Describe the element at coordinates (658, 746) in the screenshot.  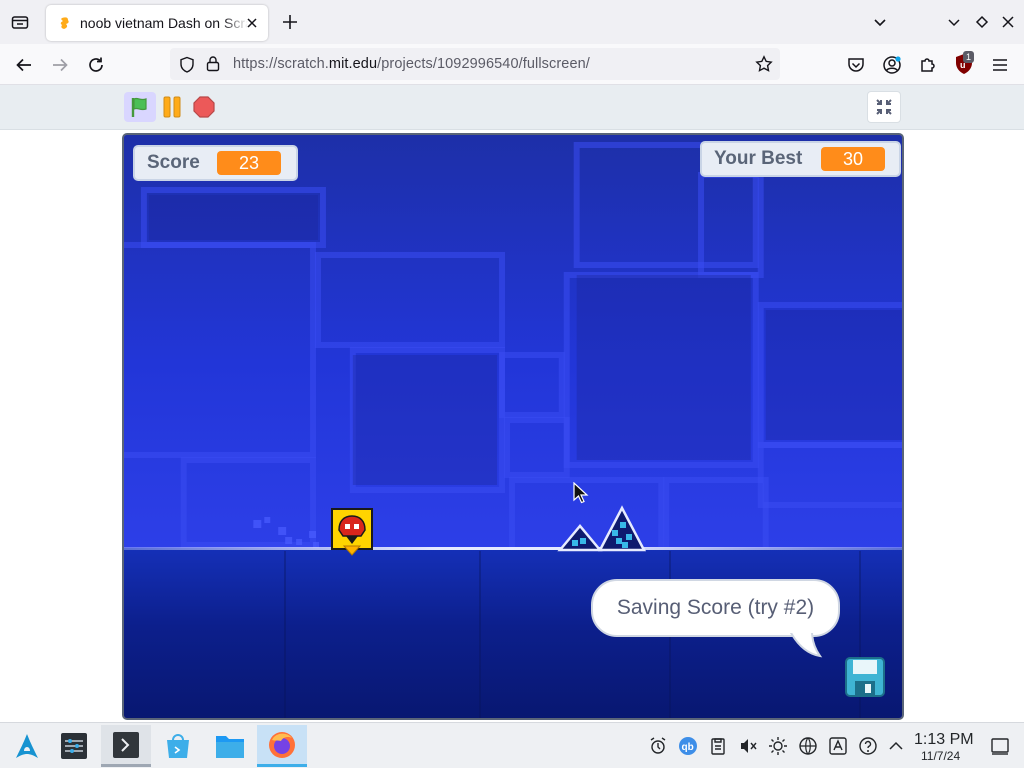
I see `alarm-clock-icon` at that location.